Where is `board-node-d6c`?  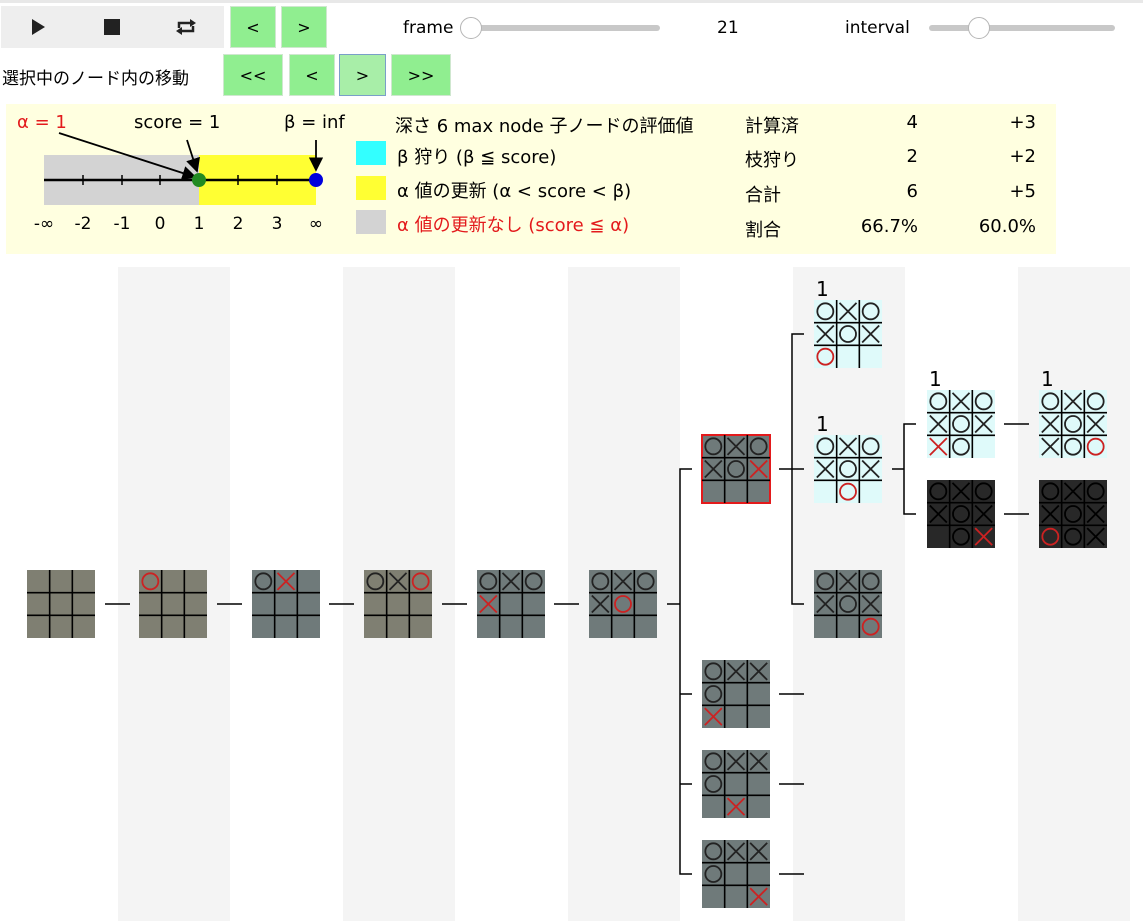 board-node-d6c is located at coordinates (736, 784).